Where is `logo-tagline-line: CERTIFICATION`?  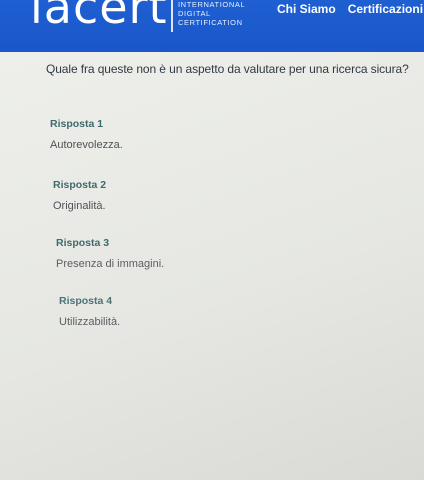 logo-tagline-line: CERTIFICATION is located at coordinates (210, 22).